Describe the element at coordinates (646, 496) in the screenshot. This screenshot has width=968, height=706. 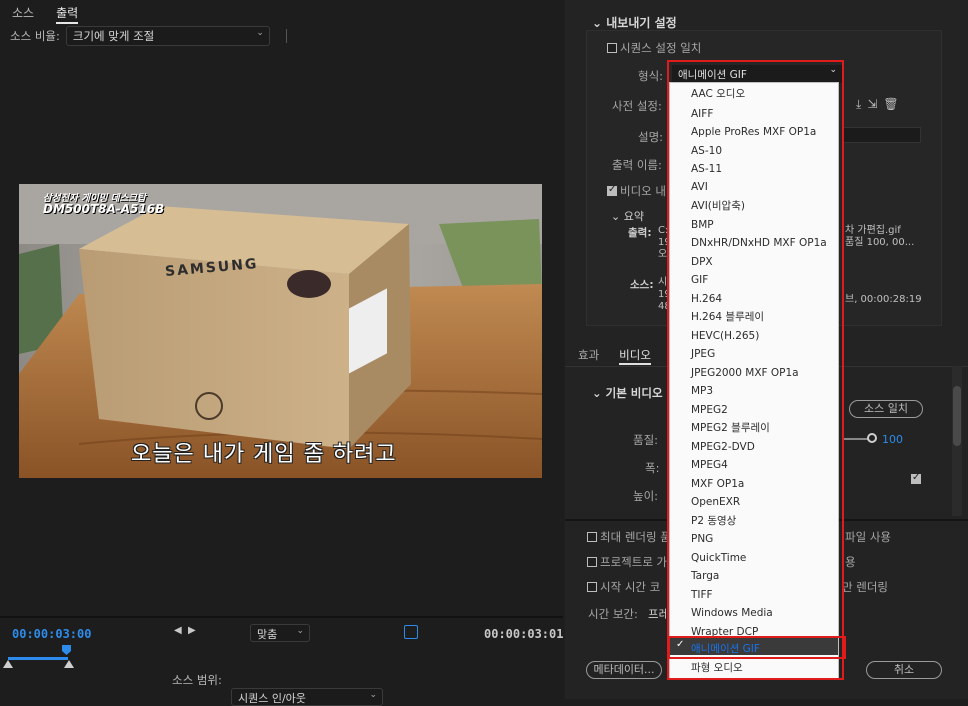
I see `height-label: 높이:` at that location.